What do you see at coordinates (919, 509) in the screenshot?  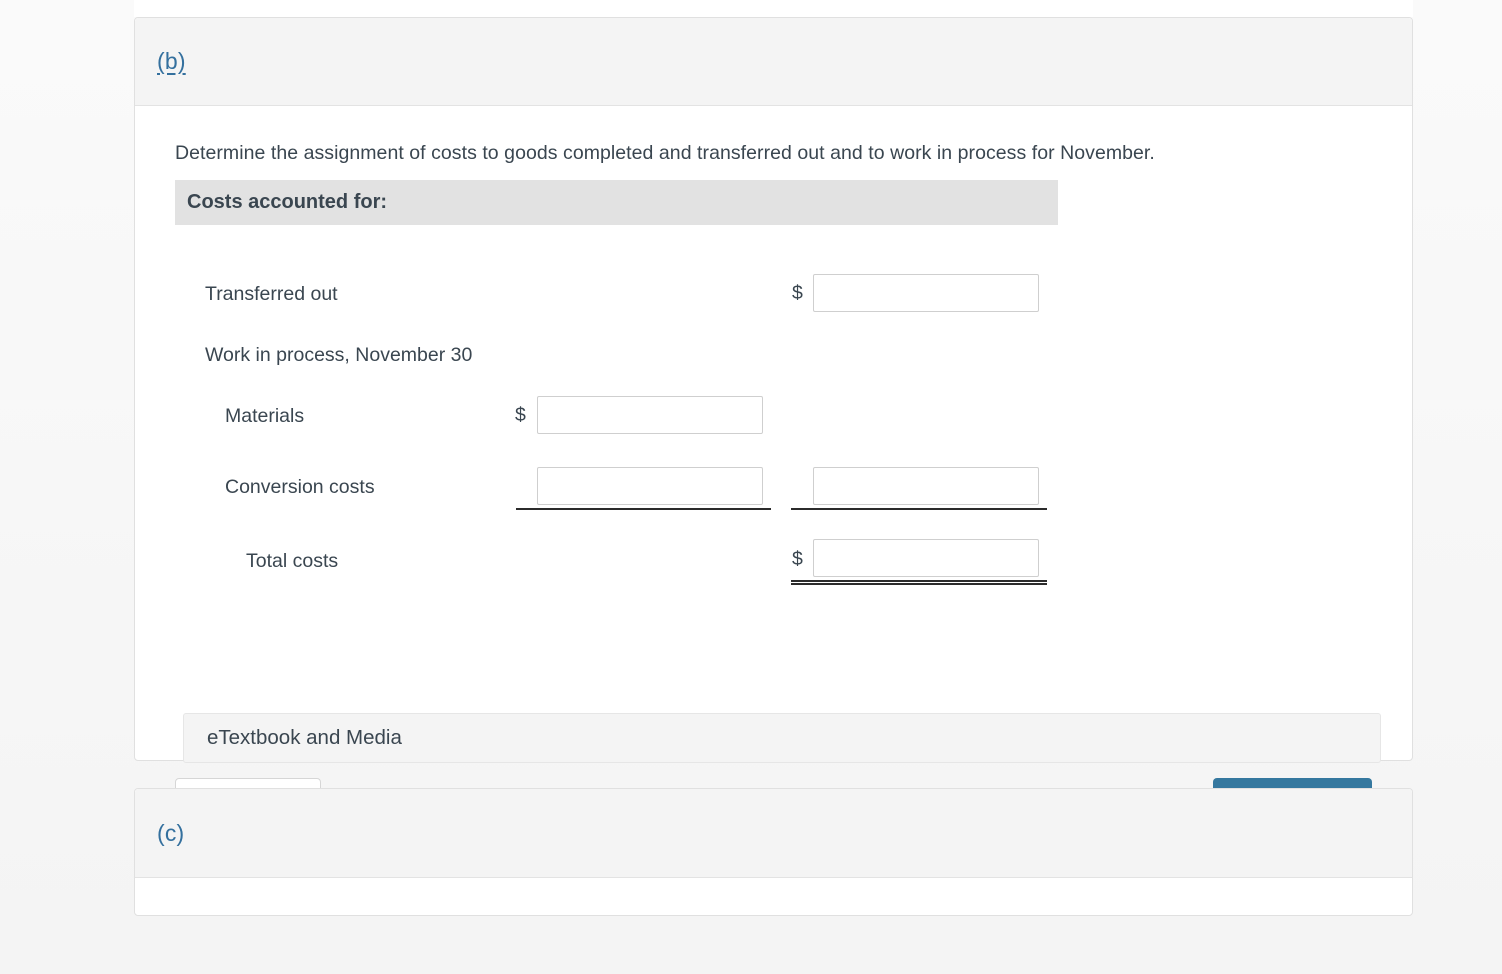 I see `subtotal-rule-col2` at bounding box center [919, 509].